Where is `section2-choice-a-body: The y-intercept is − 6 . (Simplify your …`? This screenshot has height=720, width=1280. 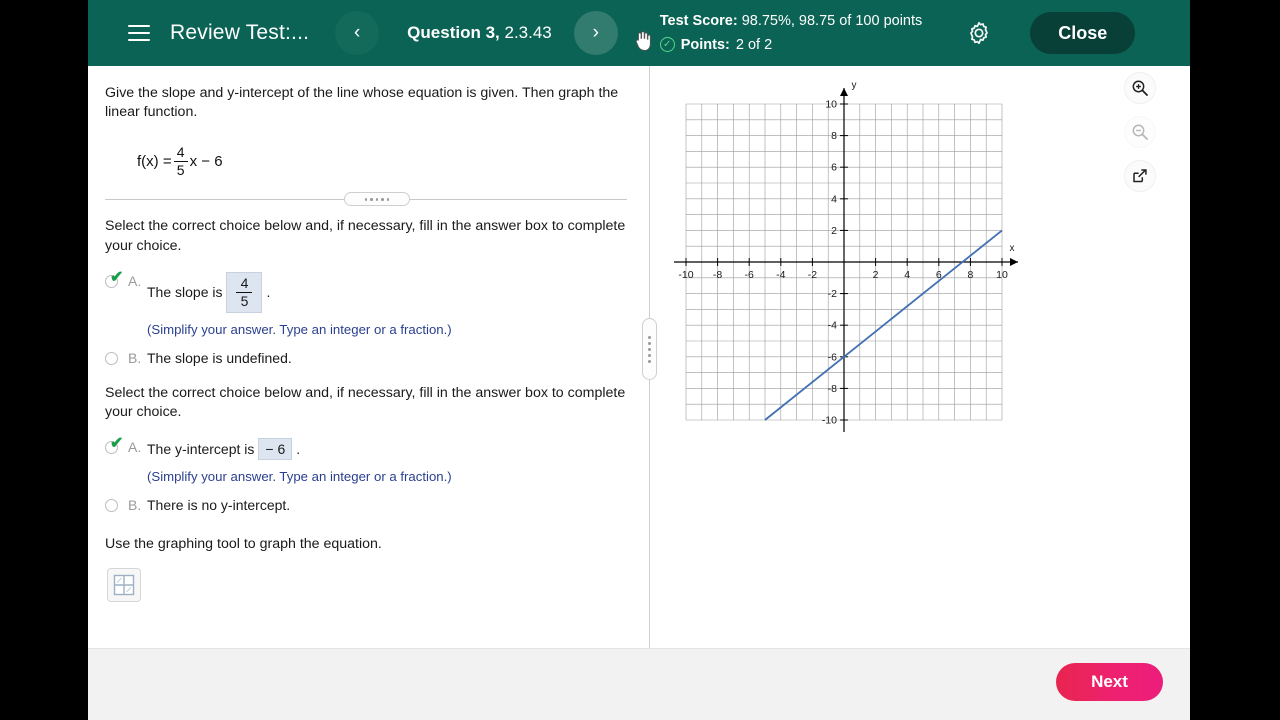
section2-choice-a-body: The y-intercept is − 6 . (Simplify your … is located at coordinates (387, 461).